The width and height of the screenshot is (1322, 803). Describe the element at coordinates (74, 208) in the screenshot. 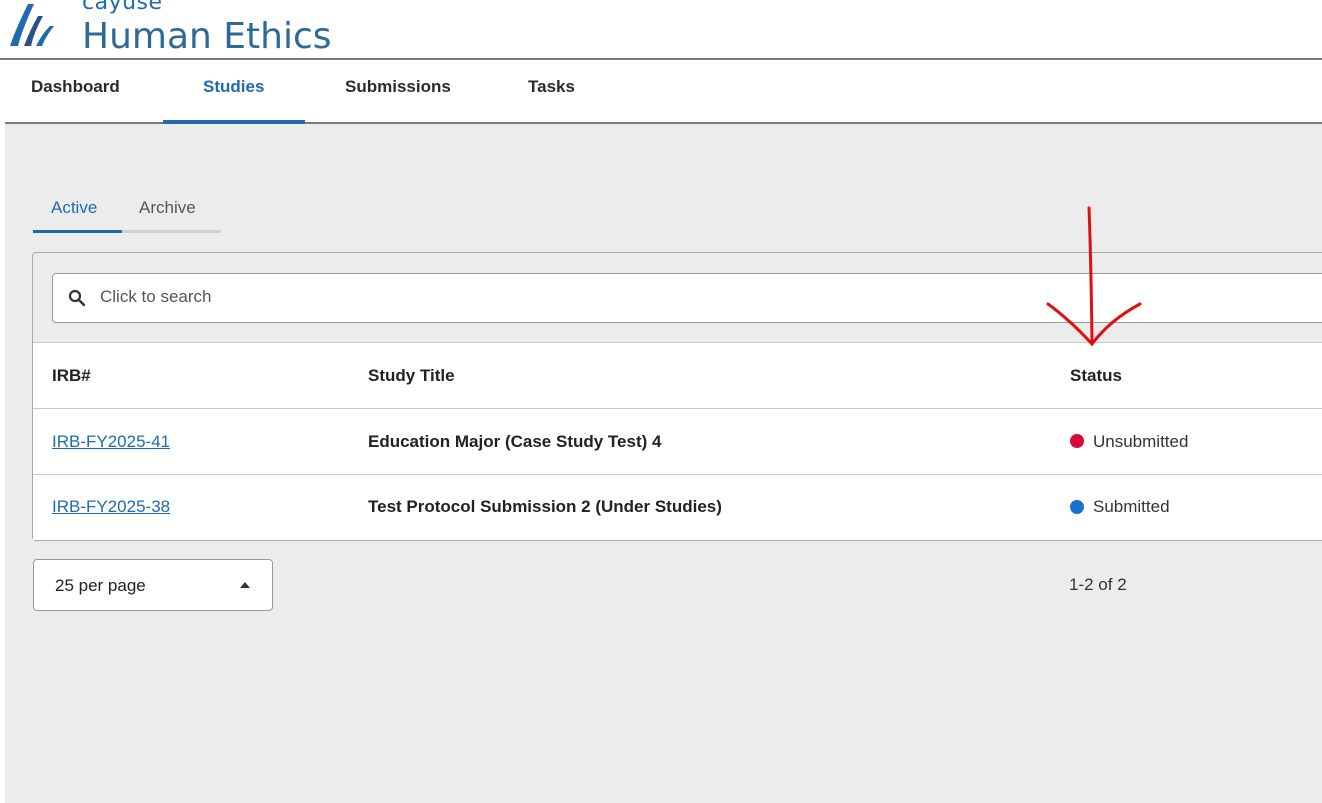

I see `tab-active: Active` at that location.